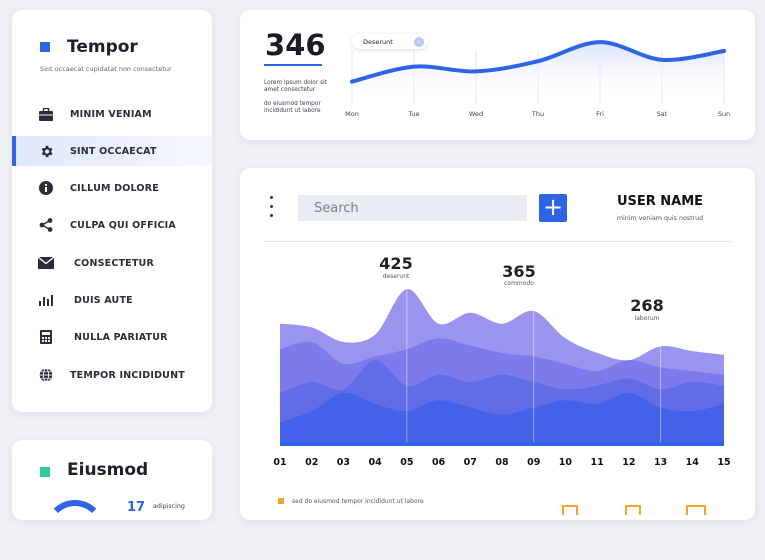 This screenshot has height=560, width=765. Describe the element at coordinates (692, 462) in the screenshot. I see `x-tick-label: 14` at that location.